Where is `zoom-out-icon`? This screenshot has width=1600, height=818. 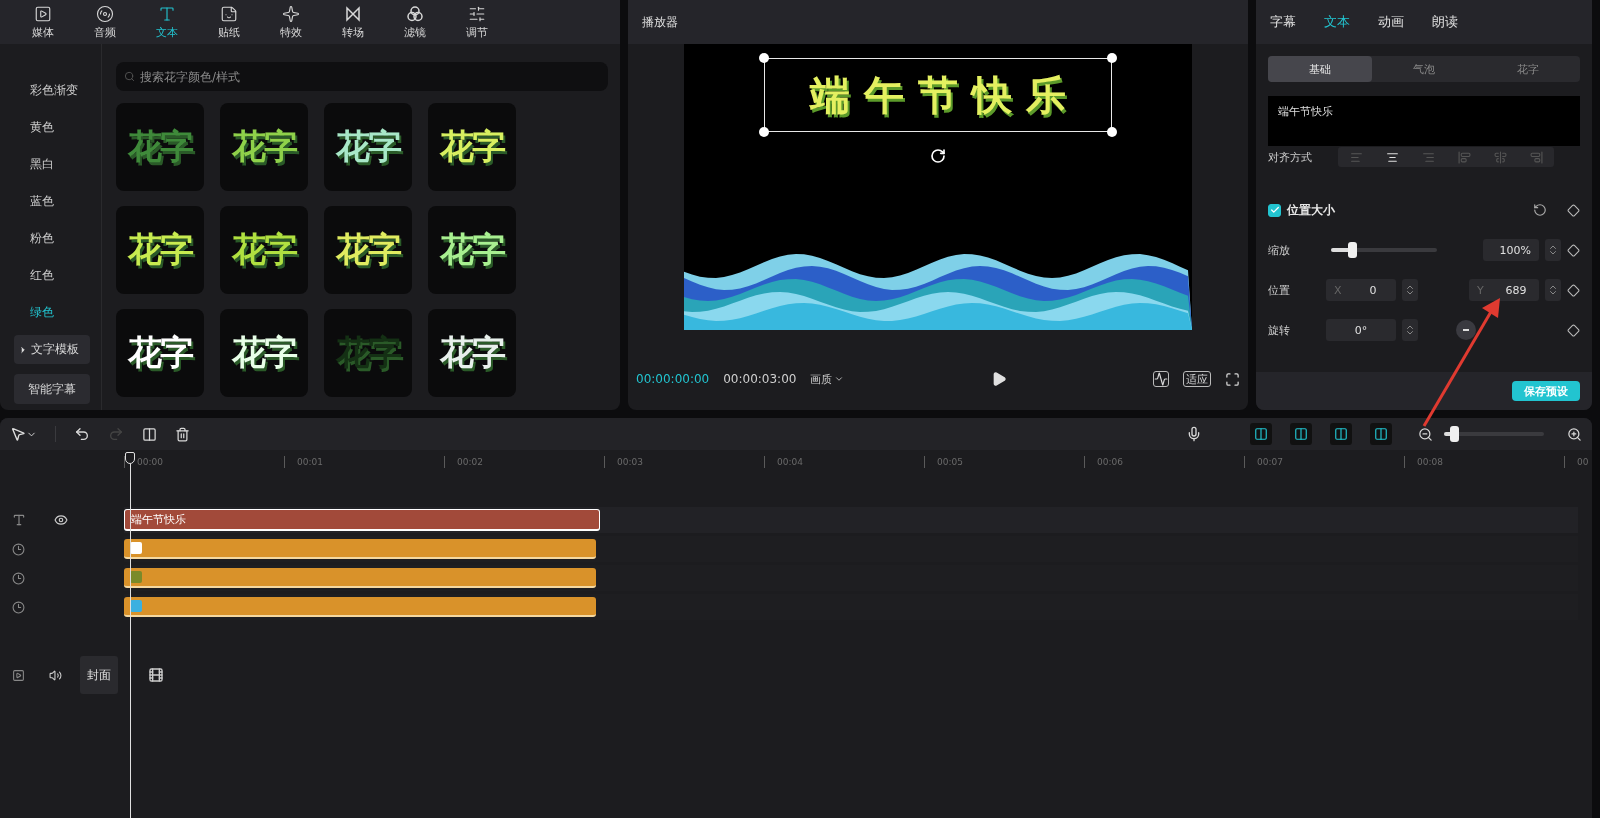 zoom-out-icon is located at coordinates (1425, 434).